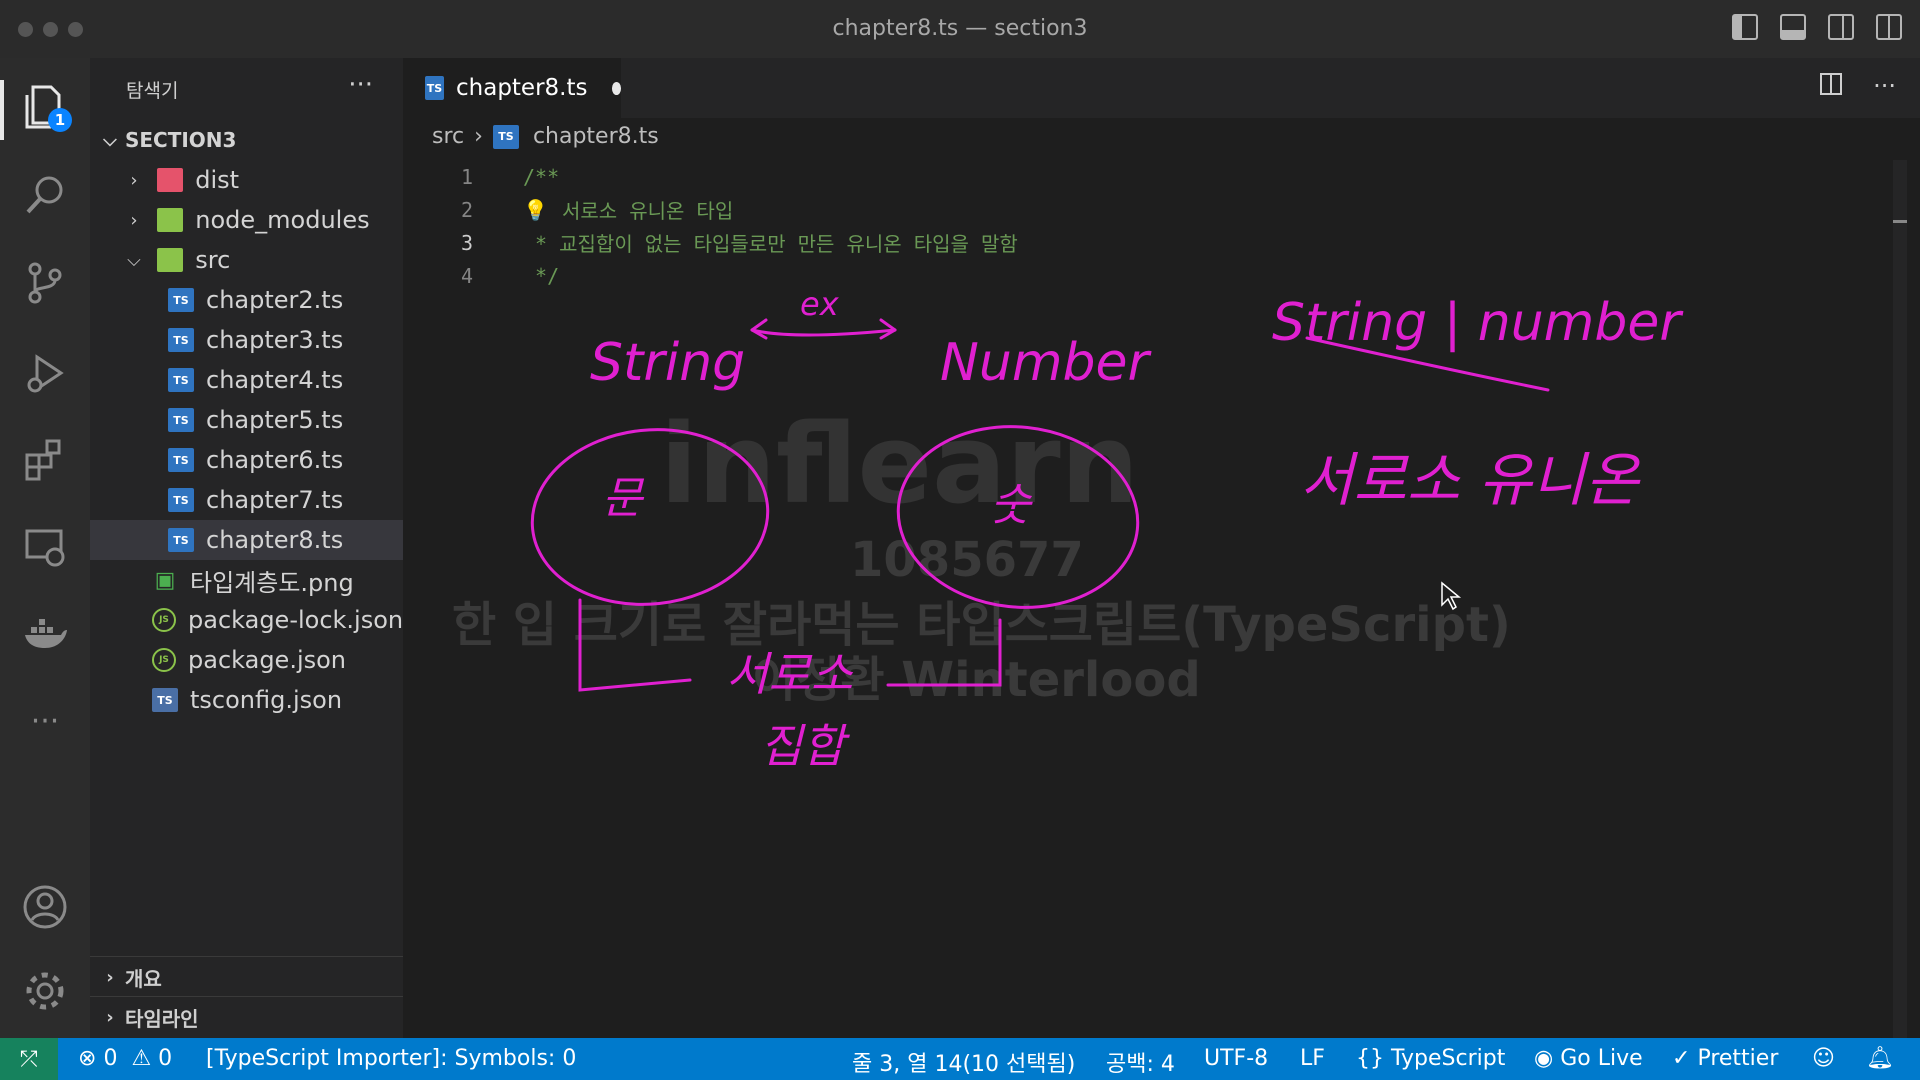  I want to click on watermark-logo: inflearn, so click(899, 464).